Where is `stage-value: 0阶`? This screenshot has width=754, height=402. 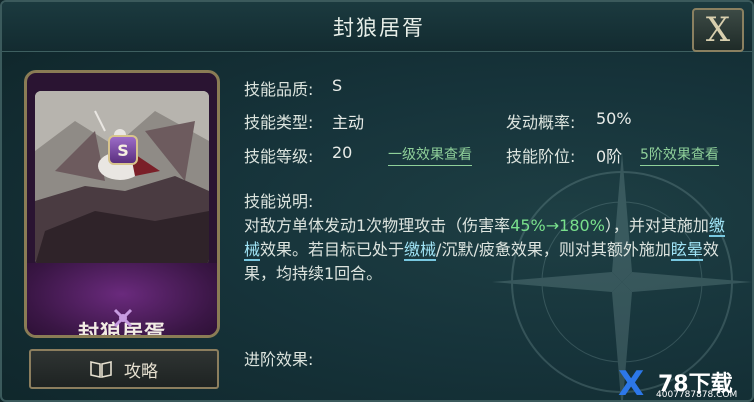 stage-value: 0阶 is located at coordinates (609, 156).